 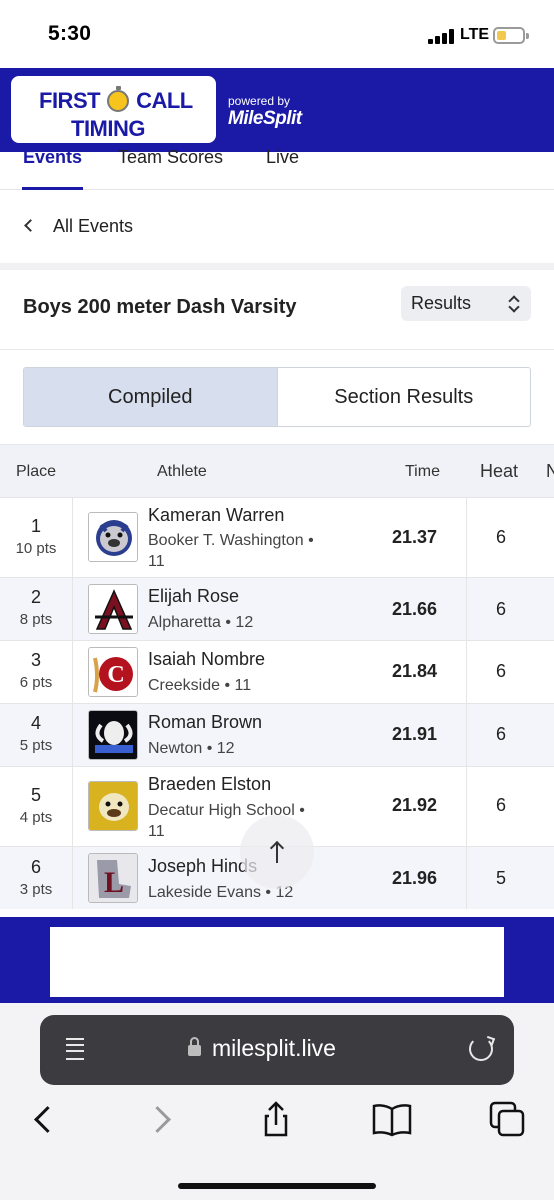 What do you see at coordinates (415, 671) in the screenshot?
I see `time-value: 21.84` at bounding box center [415, 671].